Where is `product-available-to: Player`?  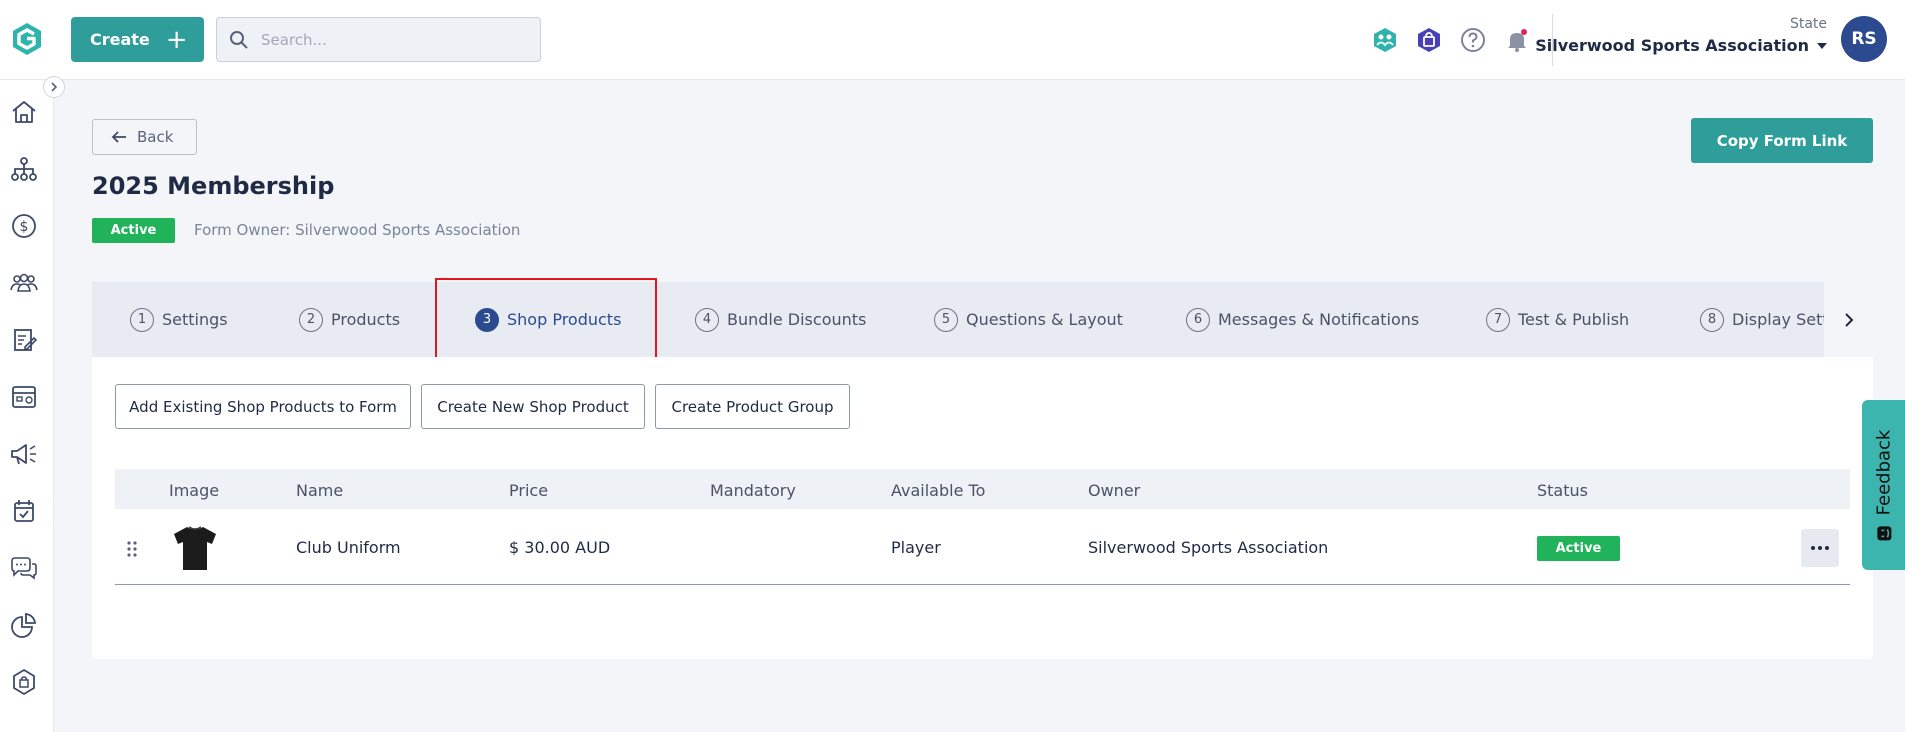 product-available-to: Player is located at coordinates (916, 547).